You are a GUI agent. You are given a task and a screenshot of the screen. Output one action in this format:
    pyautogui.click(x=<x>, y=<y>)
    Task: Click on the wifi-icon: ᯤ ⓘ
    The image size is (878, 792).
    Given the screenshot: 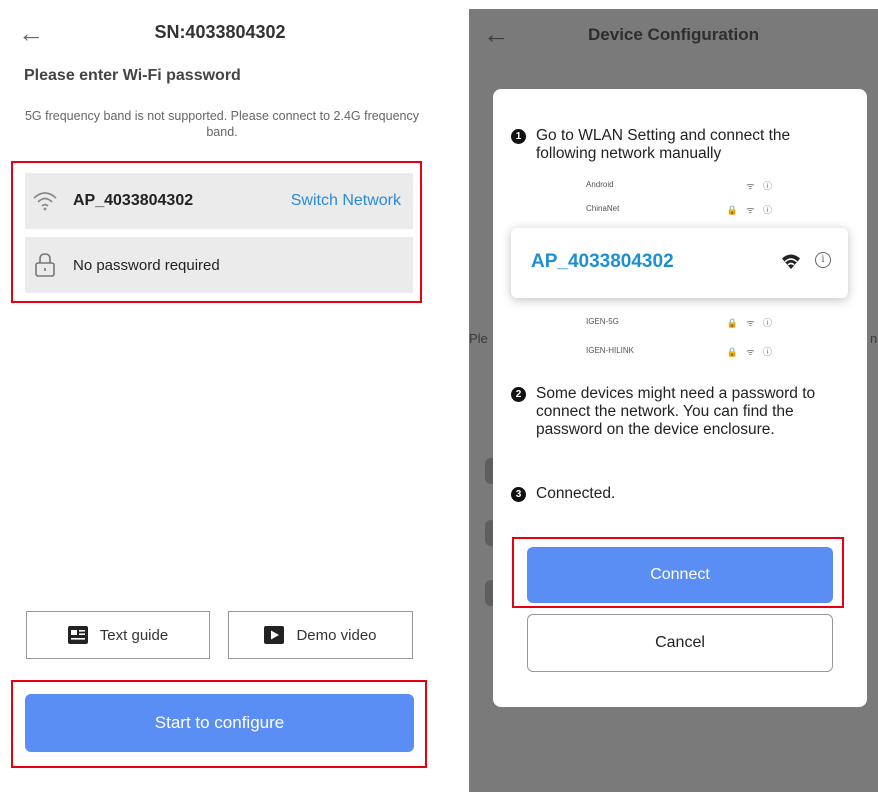 What is the action you would take?
    pyautogui.click(x=760, y=186)
    